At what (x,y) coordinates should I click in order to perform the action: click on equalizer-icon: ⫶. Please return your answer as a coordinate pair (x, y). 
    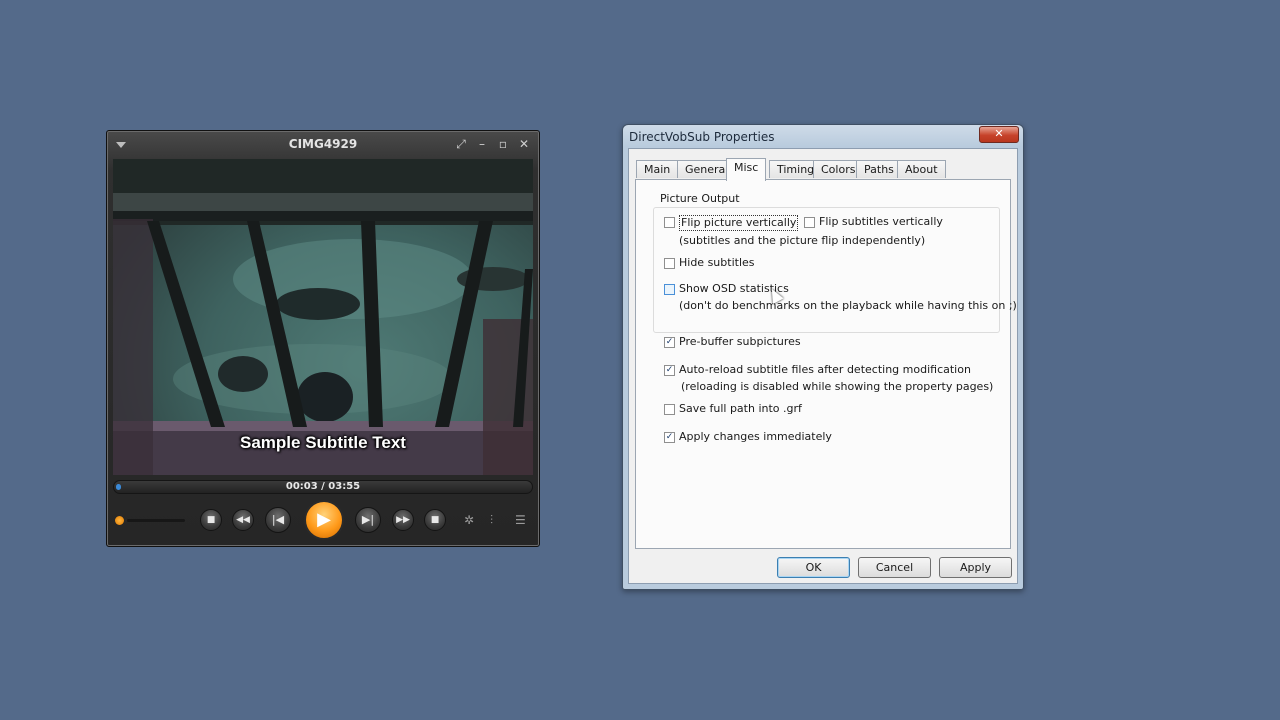
    Looking at the image, I should click on (491, 520).